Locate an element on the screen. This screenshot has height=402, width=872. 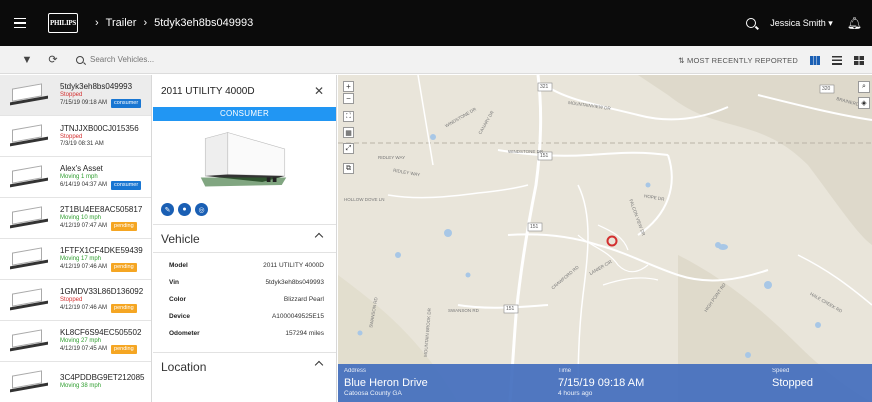
bell-icon: 🔔︎ is located at coordinates (854, 23).